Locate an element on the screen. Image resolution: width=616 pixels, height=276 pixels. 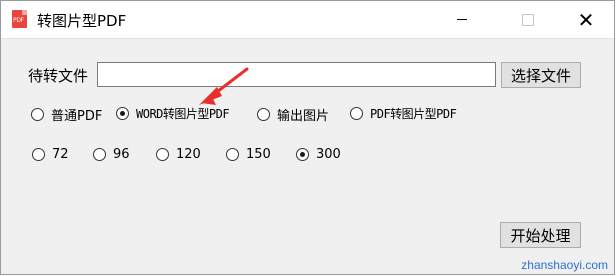
choose-file-button: 选择文件 is located at coordinates (541, 75).